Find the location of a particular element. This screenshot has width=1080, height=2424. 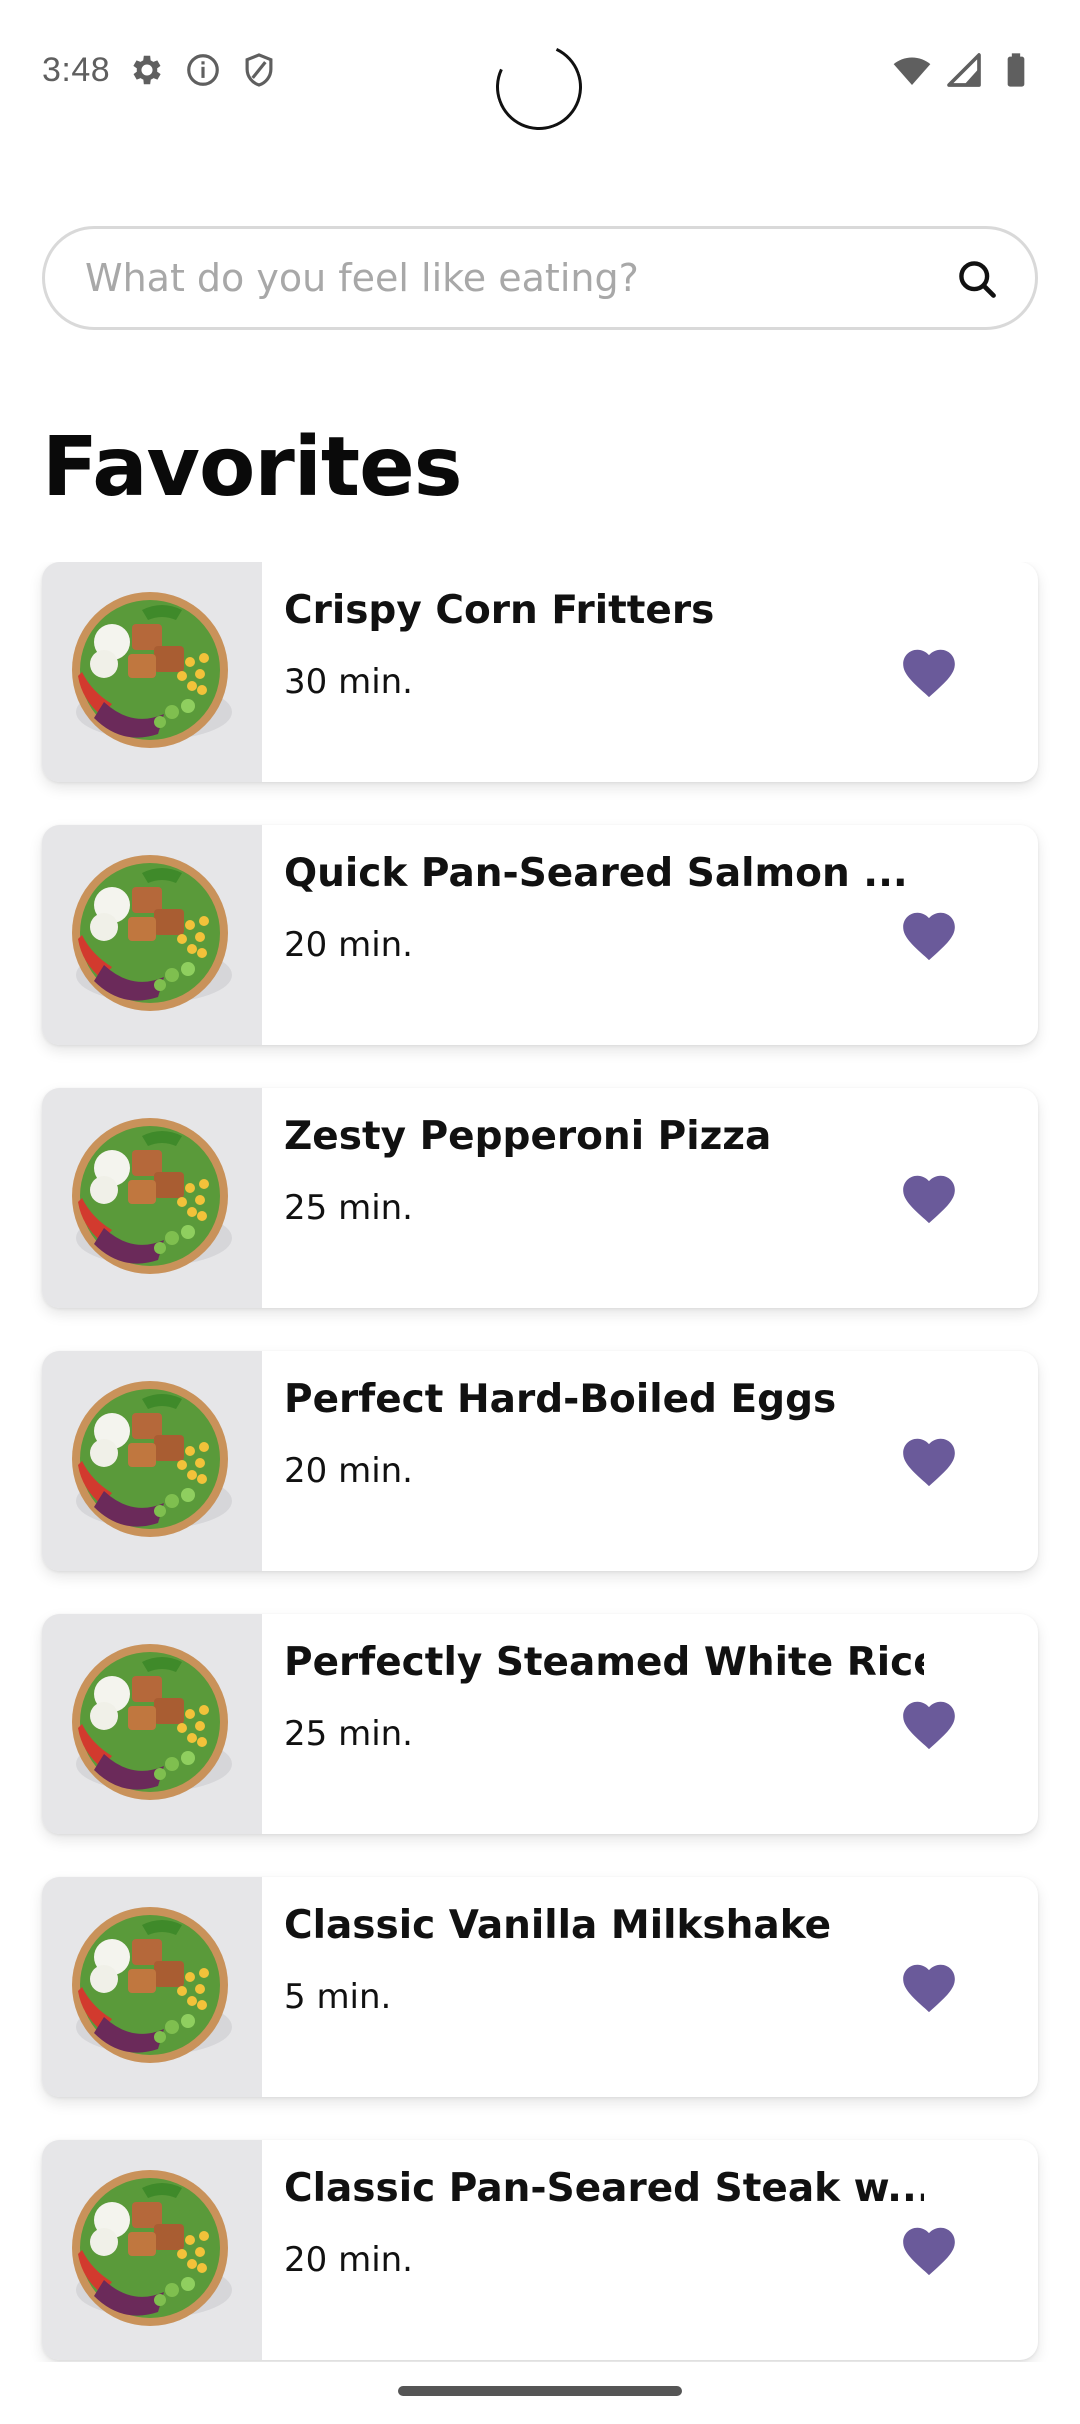

navigation-handle is located at coordinates (540, 2391).